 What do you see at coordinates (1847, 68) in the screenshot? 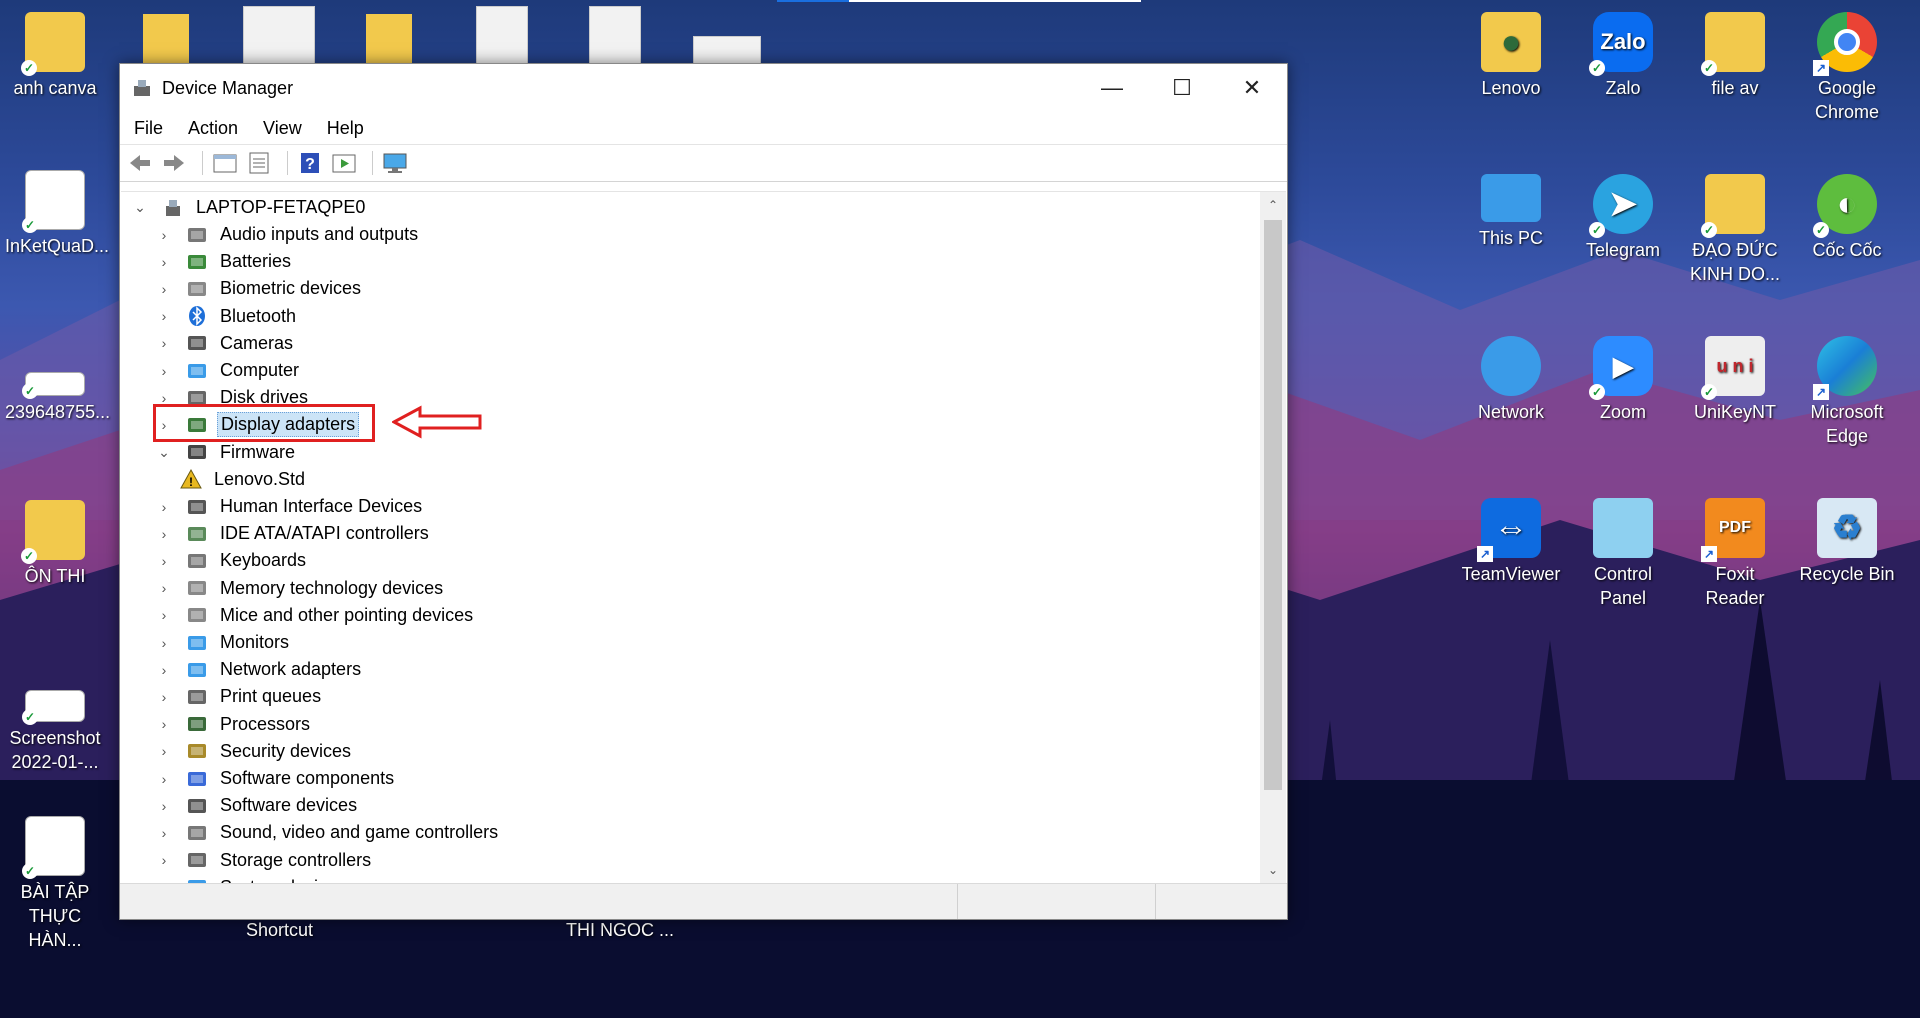
I see `desktop-icon-google-chrome: ↗ Google Chrome` at bounding box center [1847, 68].